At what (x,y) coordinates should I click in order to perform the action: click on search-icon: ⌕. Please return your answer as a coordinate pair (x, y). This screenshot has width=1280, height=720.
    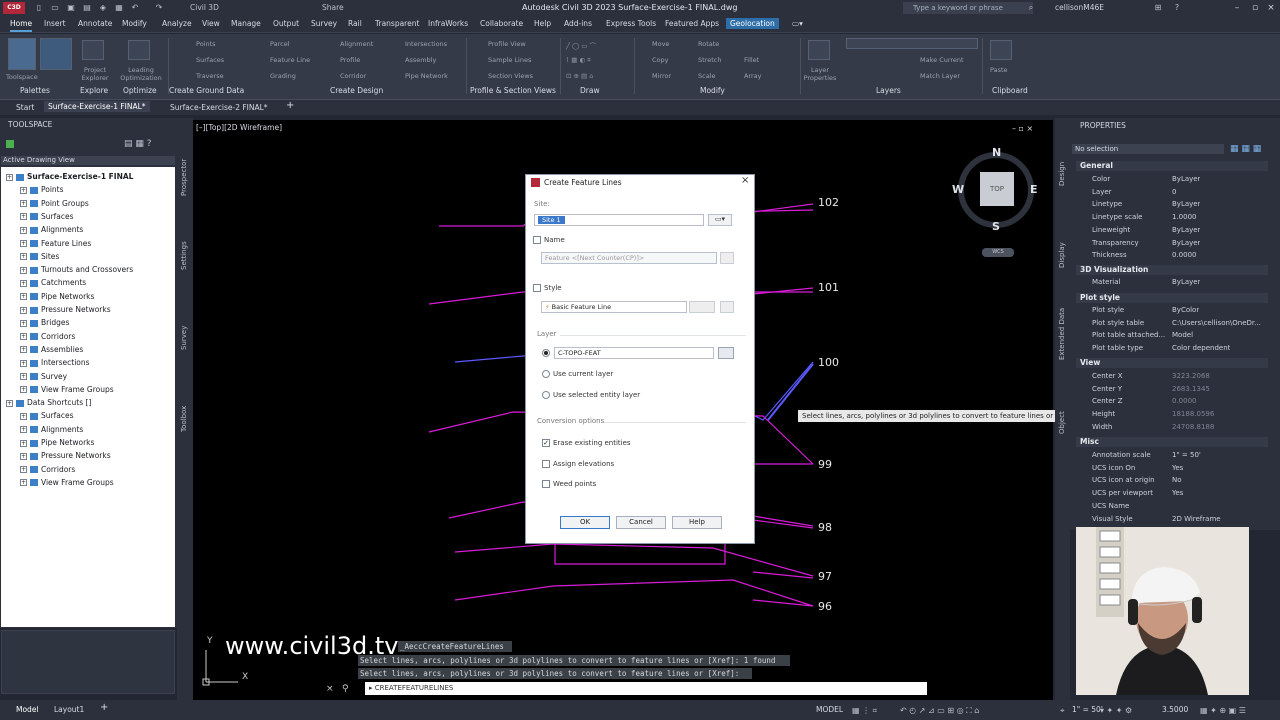
    Looking at the image, I should click on (1031, 8).